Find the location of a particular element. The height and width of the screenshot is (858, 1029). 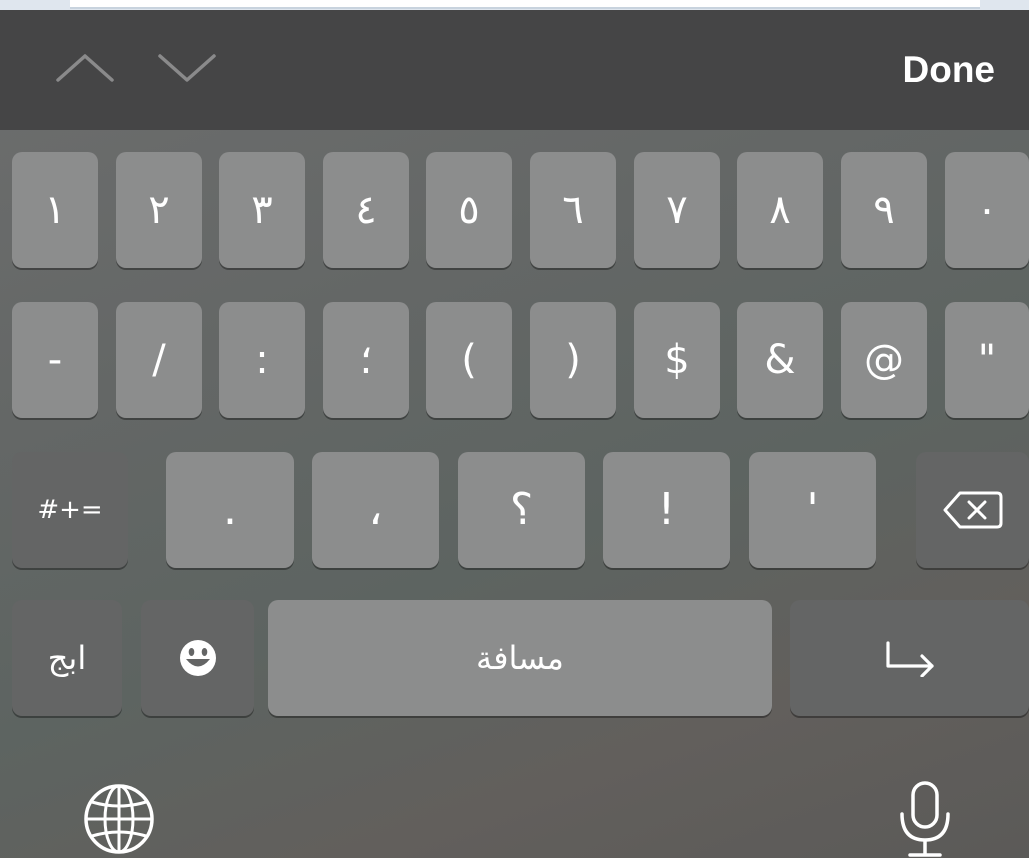

key-arabic-semicolon: ؛ is located at coordinates (366, 360).